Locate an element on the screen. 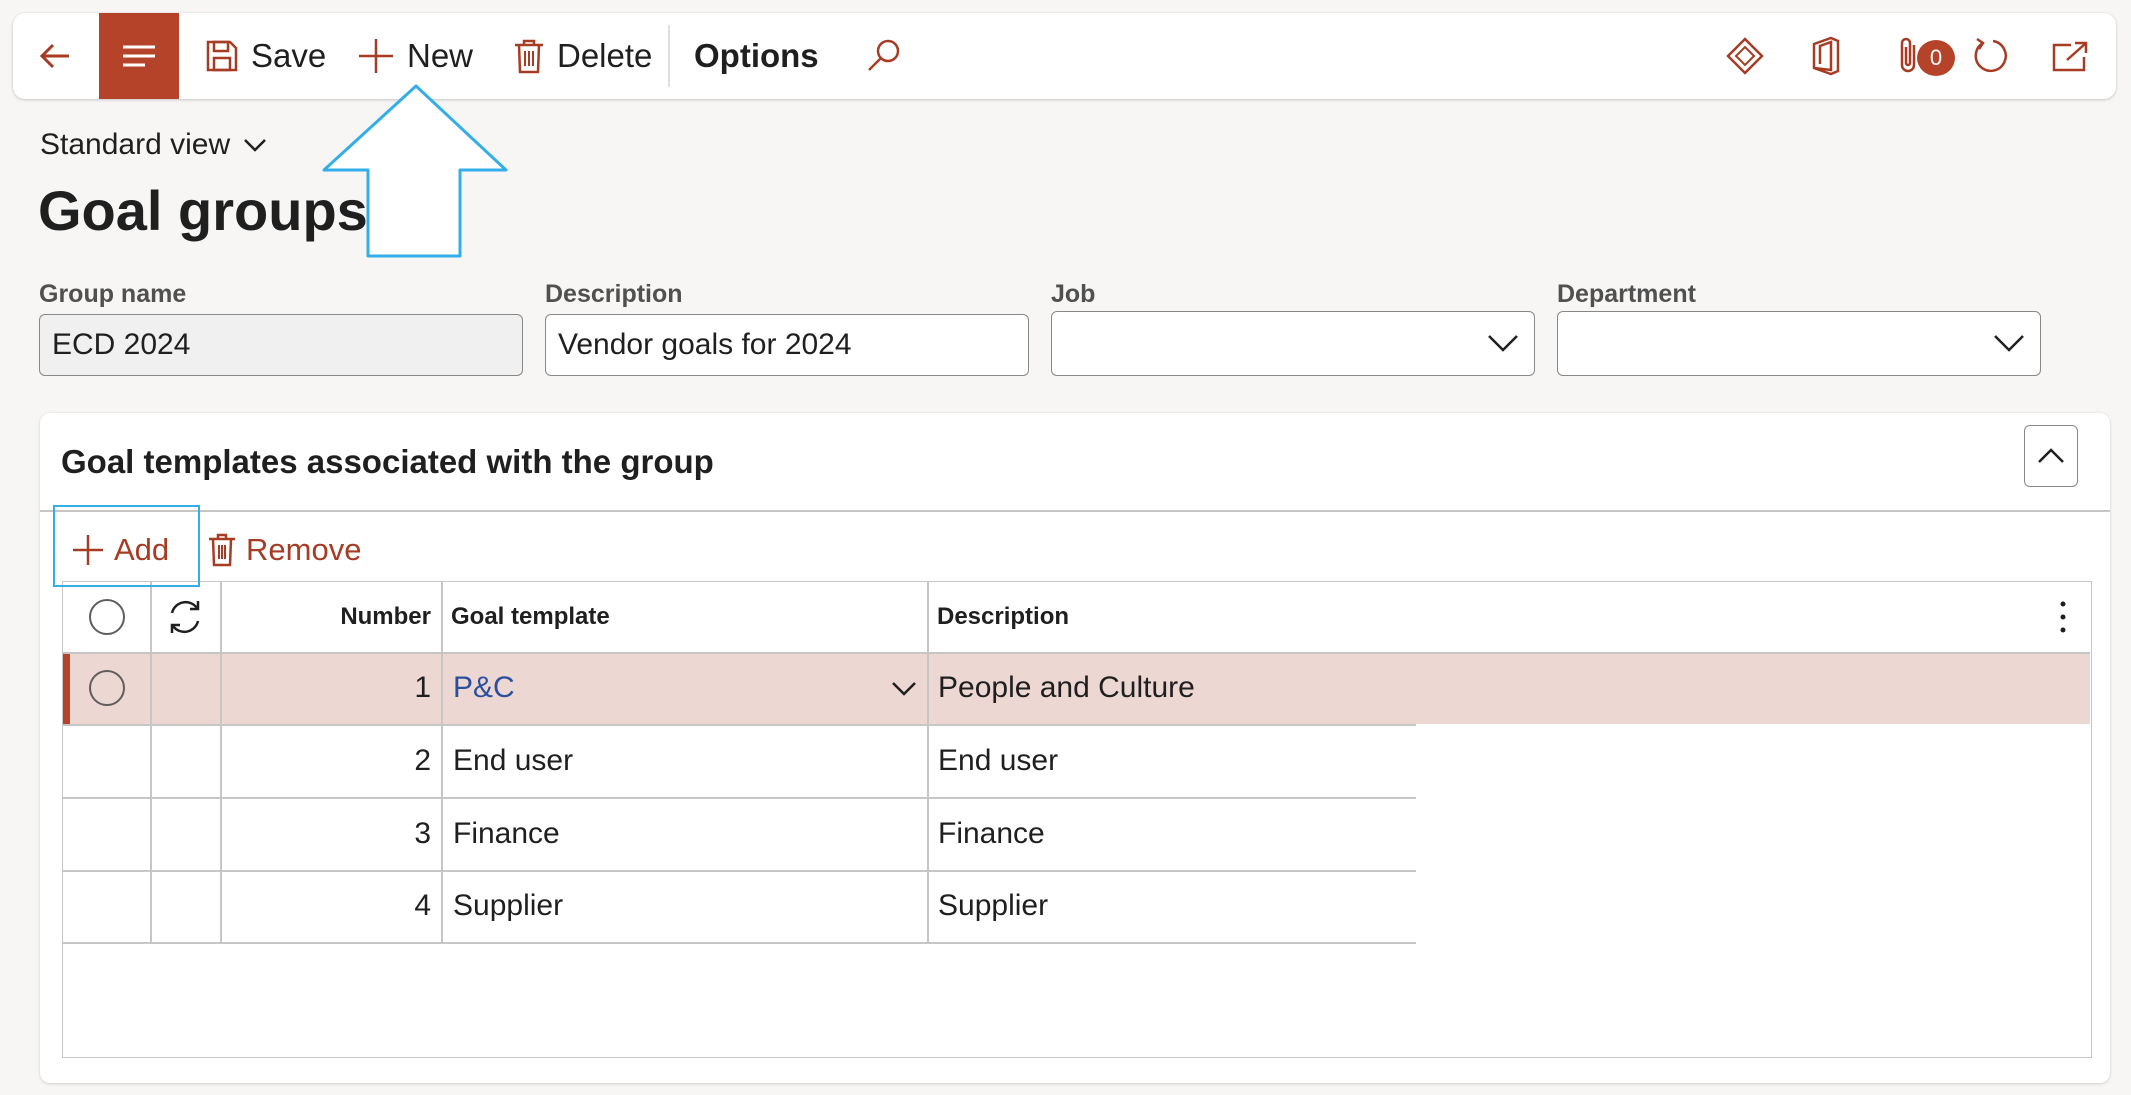 The image size is (2131, 1095). description-field: Vendor goals for 2024 is located at coordinates (787, 345).